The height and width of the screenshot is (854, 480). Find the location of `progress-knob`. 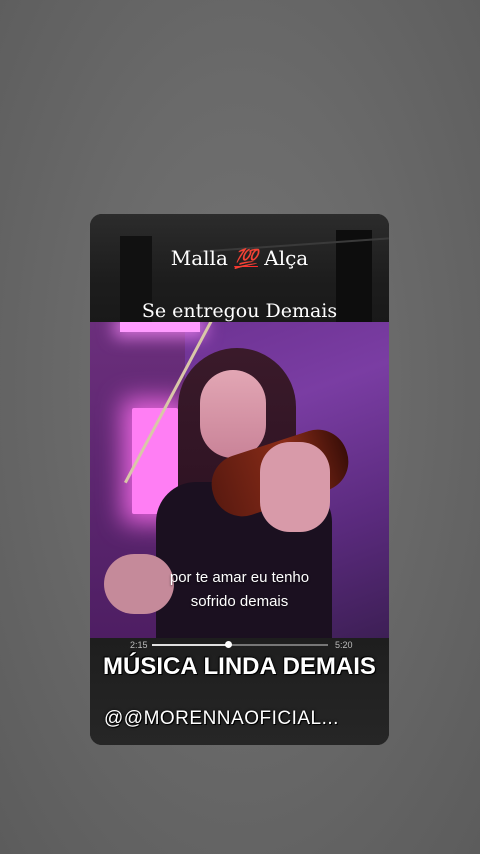

progress-knob is located at coordinates (228, 644).